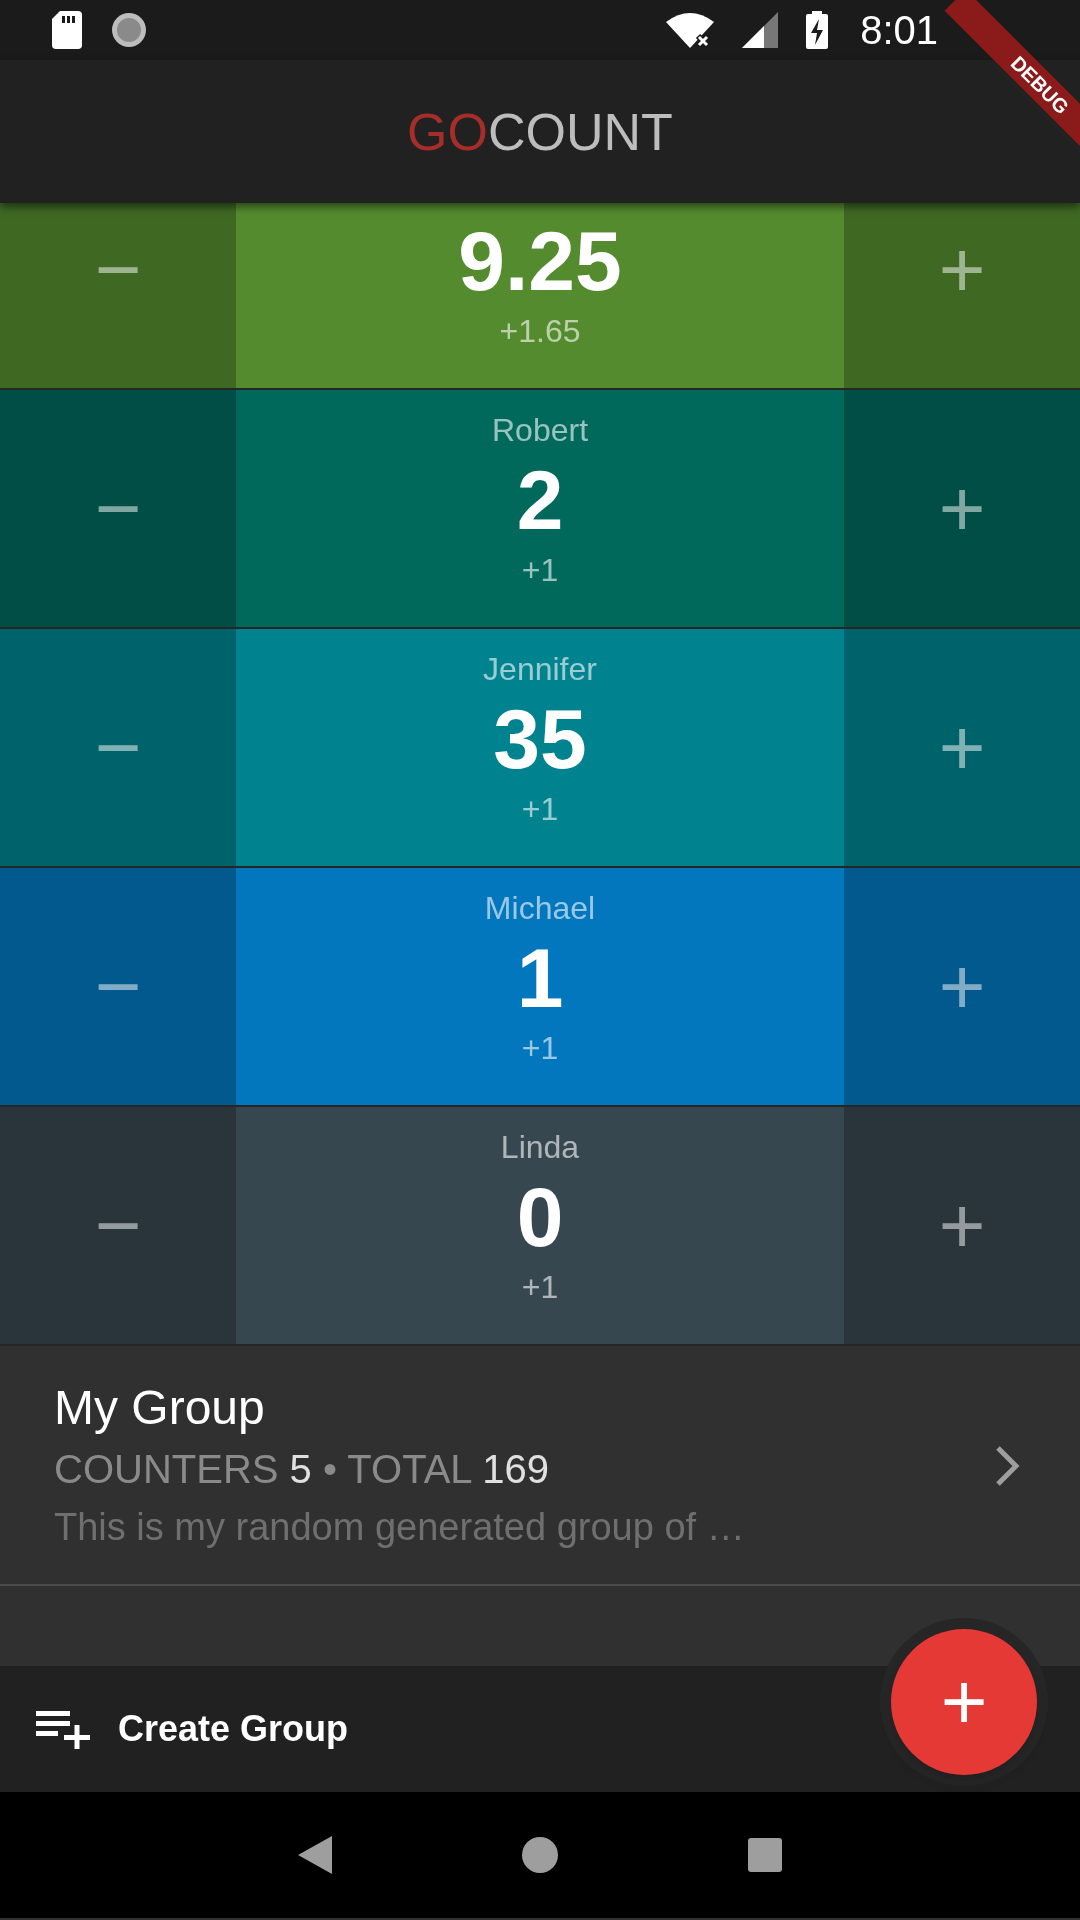  Describe the element at coordinates (539, 430) in the screenshot. I see `counter-name: Robert` at that location.